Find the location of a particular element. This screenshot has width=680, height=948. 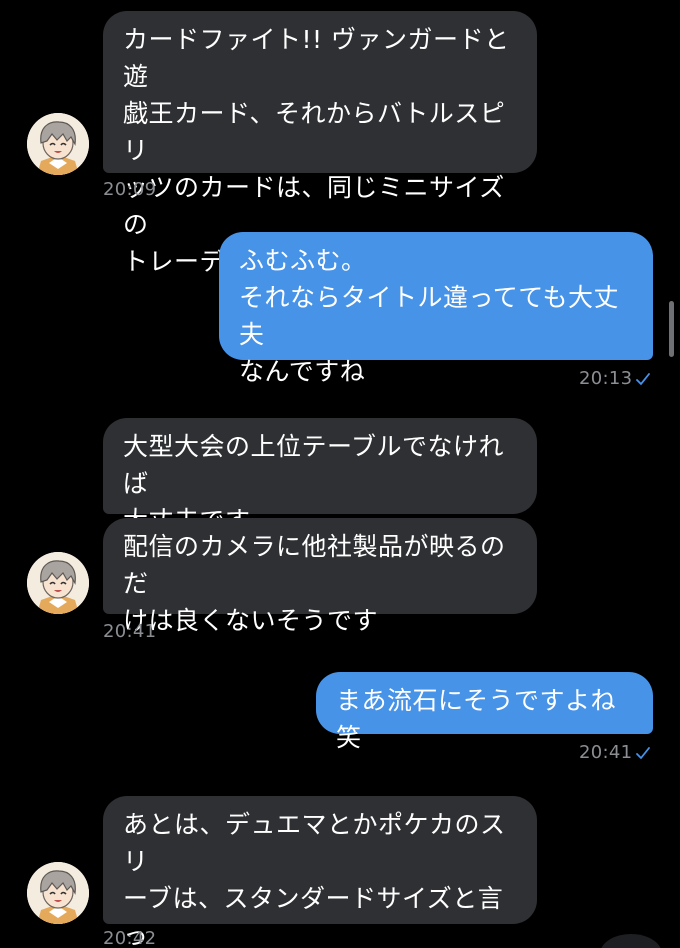

message-timestamp: 20:42 is located at coordinates (130, 938).